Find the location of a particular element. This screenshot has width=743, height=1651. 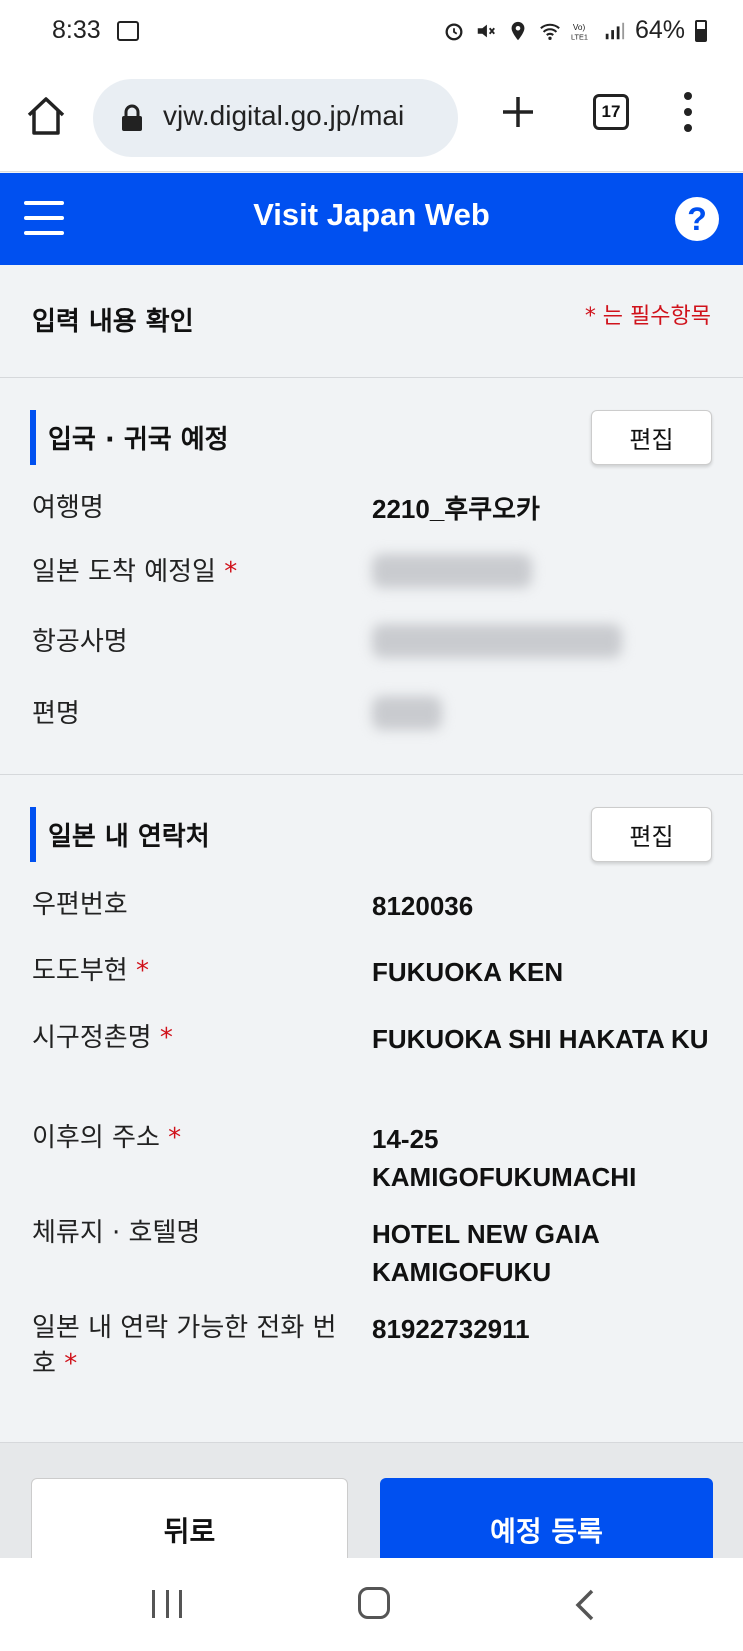

field-label: 시구정촌명 * is located at coordinates (102, 1038).